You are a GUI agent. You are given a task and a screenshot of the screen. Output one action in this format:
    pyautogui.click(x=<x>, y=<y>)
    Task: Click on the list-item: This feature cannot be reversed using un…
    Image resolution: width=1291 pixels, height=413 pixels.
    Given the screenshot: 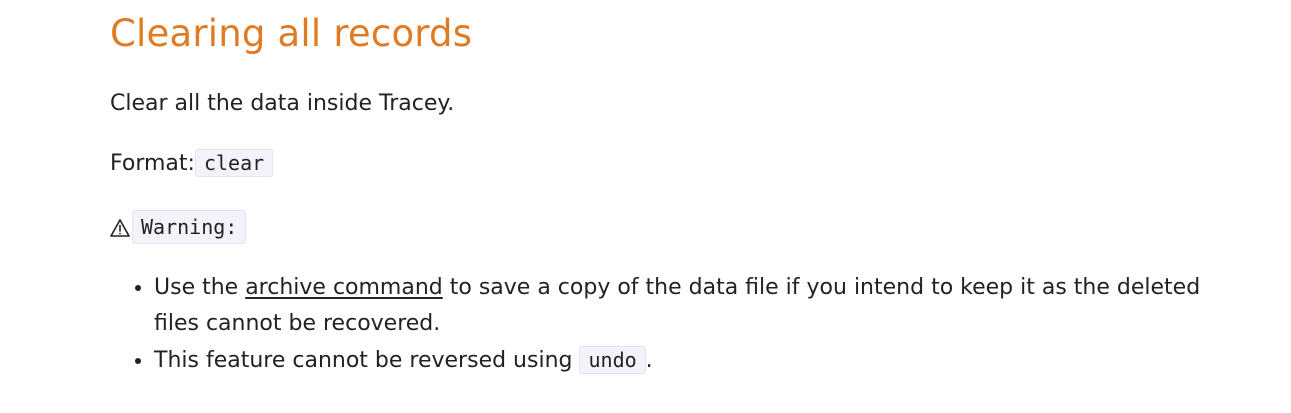 What is the action you would take?
    pyautogui.click(x=697, y=360)
    